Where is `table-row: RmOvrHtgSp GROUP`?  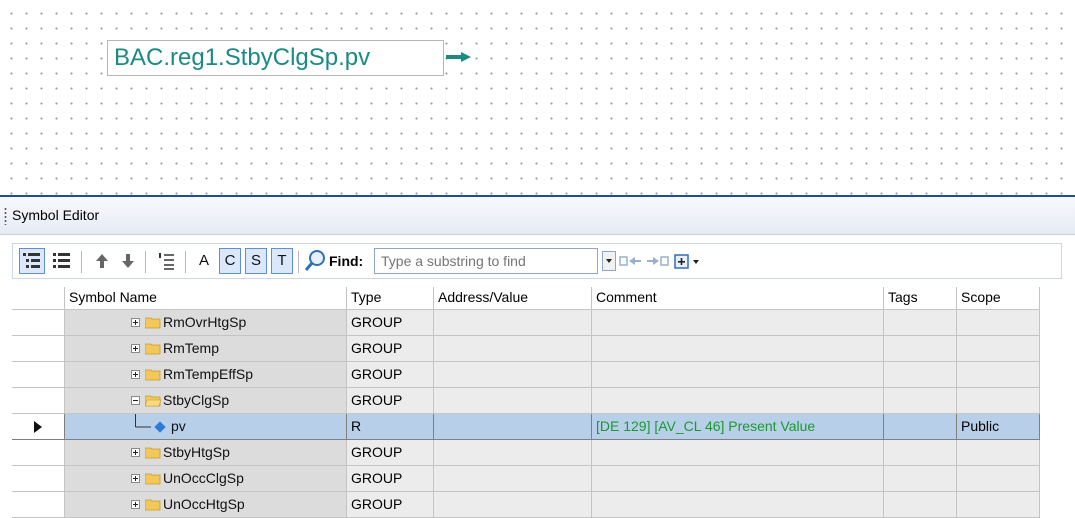 table-row: RmOvrHtgSp GROUP is located at coordinates (537, 323).